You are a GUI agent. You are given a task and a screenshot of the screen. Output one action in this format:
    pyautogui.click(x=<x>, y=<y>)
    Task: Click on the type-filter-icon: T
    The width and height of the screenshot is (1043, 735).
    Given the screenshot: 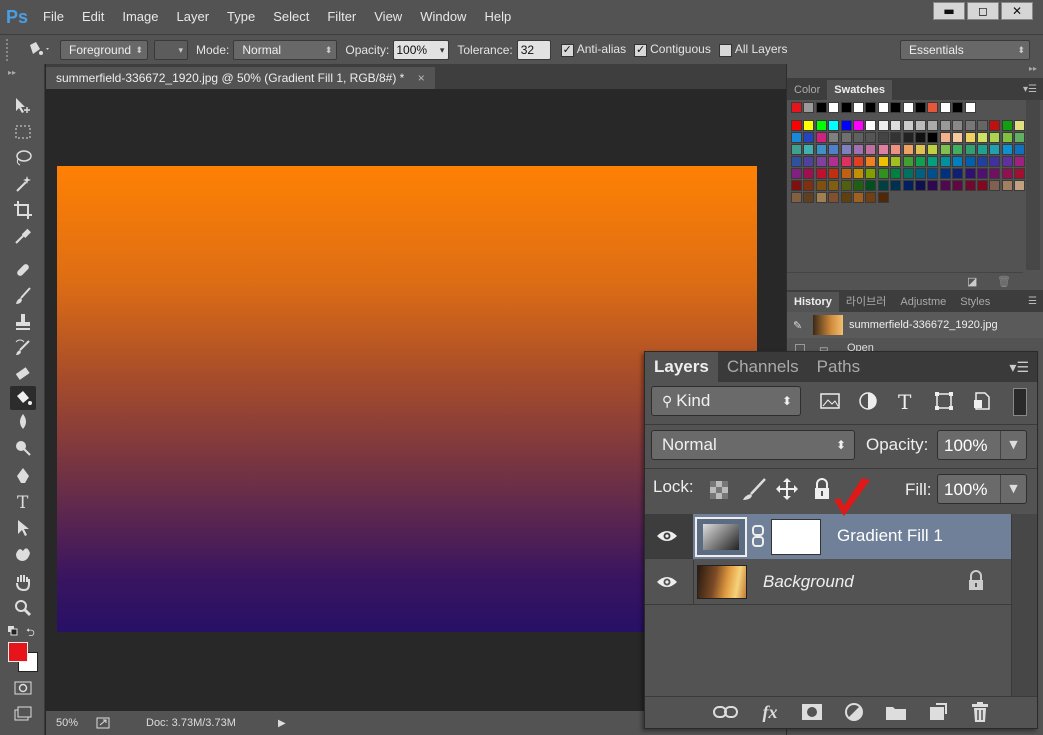 What is the action you would take?
    pyautogui.click(x=906, y=401)
    